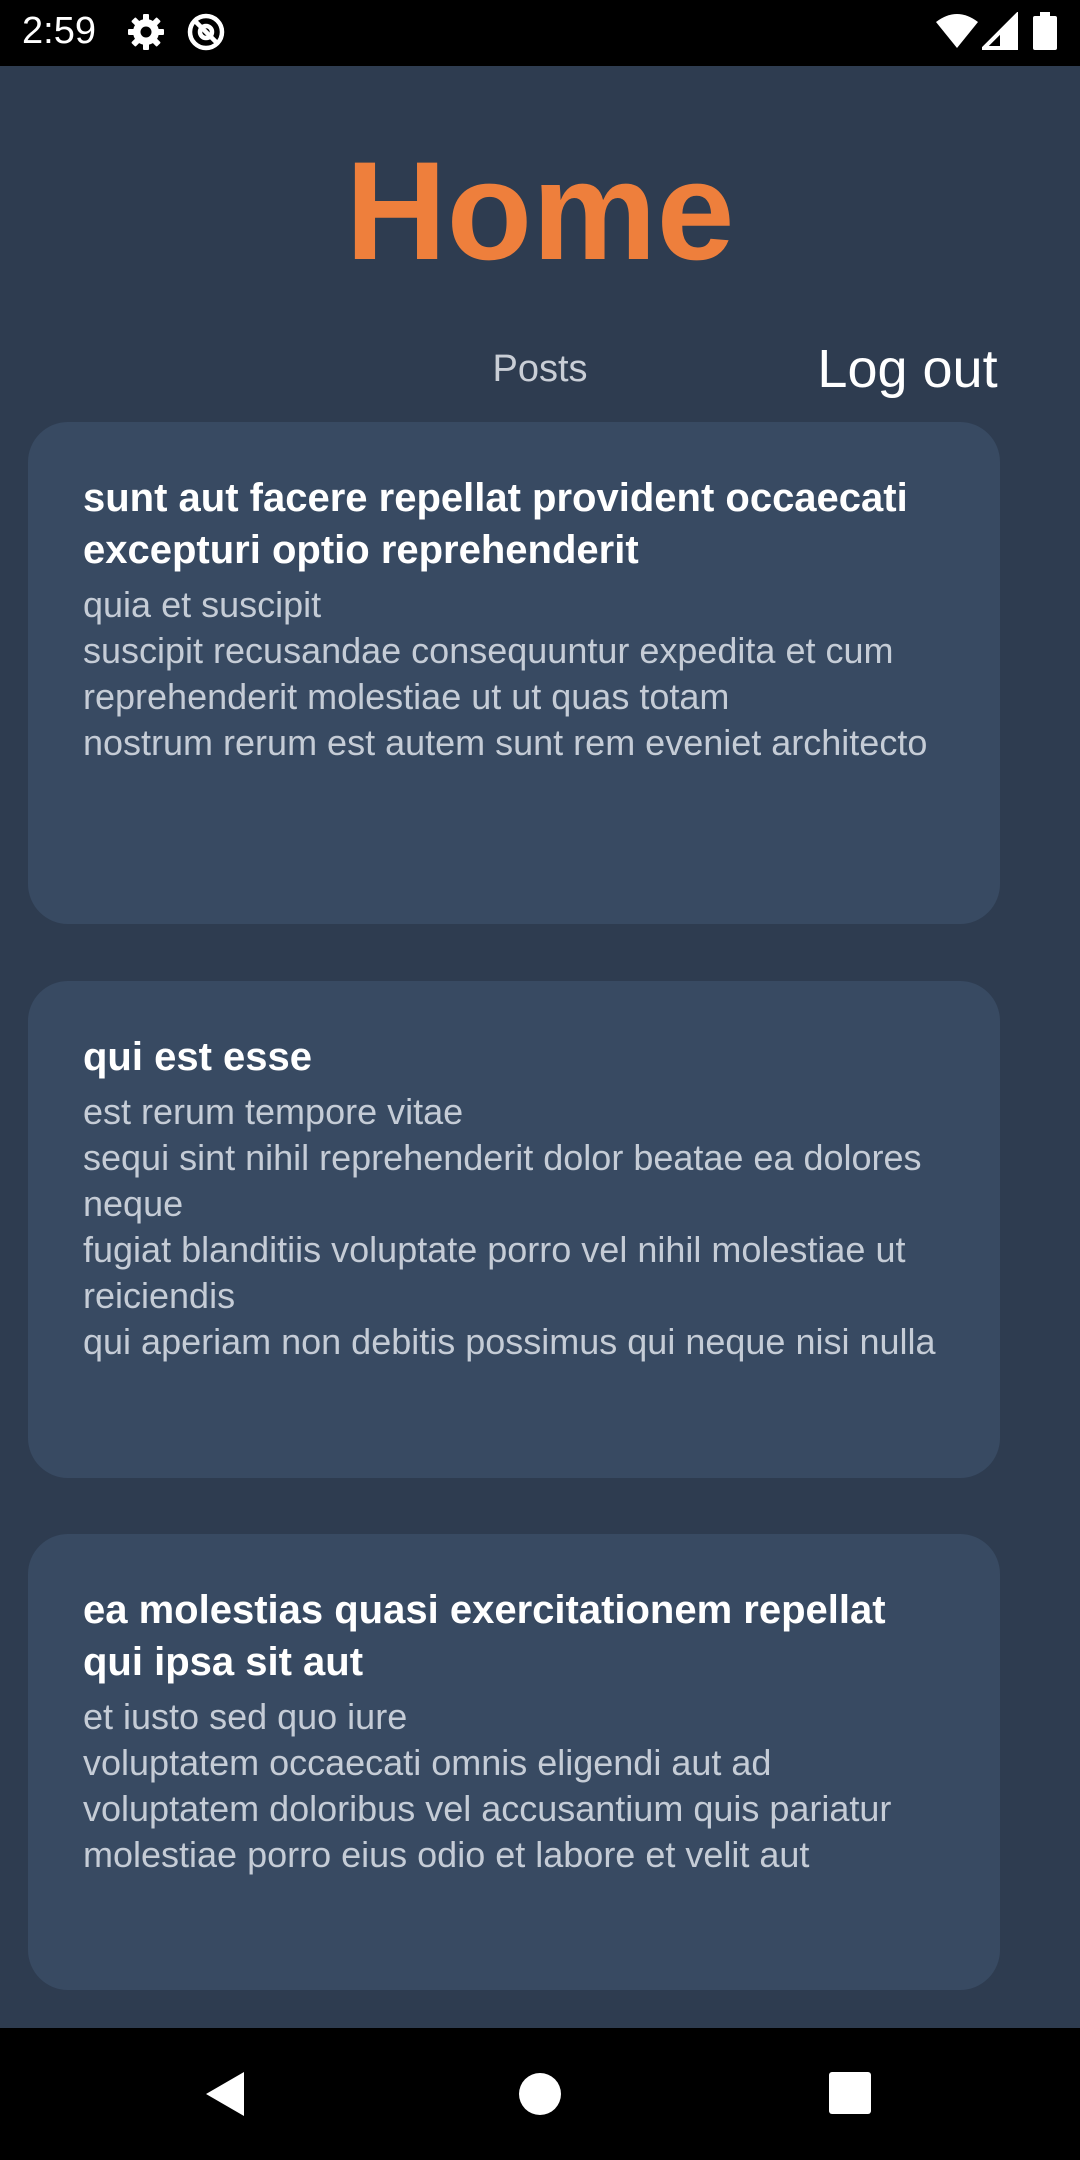  Describe the element at coordinates (273, 1111) in the screenshot. I see `post-body-line: est rerum tempore vitae` at that location.